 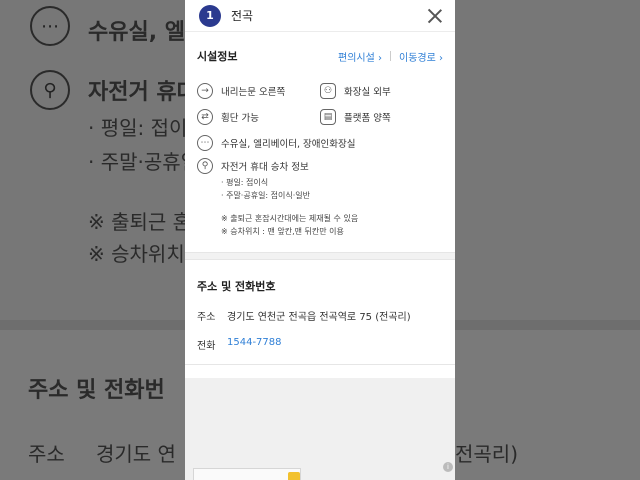 What do you see at coordinates (294, 476) in the screenshot?
I see `ad-tag` at bounding box center [294, 476].